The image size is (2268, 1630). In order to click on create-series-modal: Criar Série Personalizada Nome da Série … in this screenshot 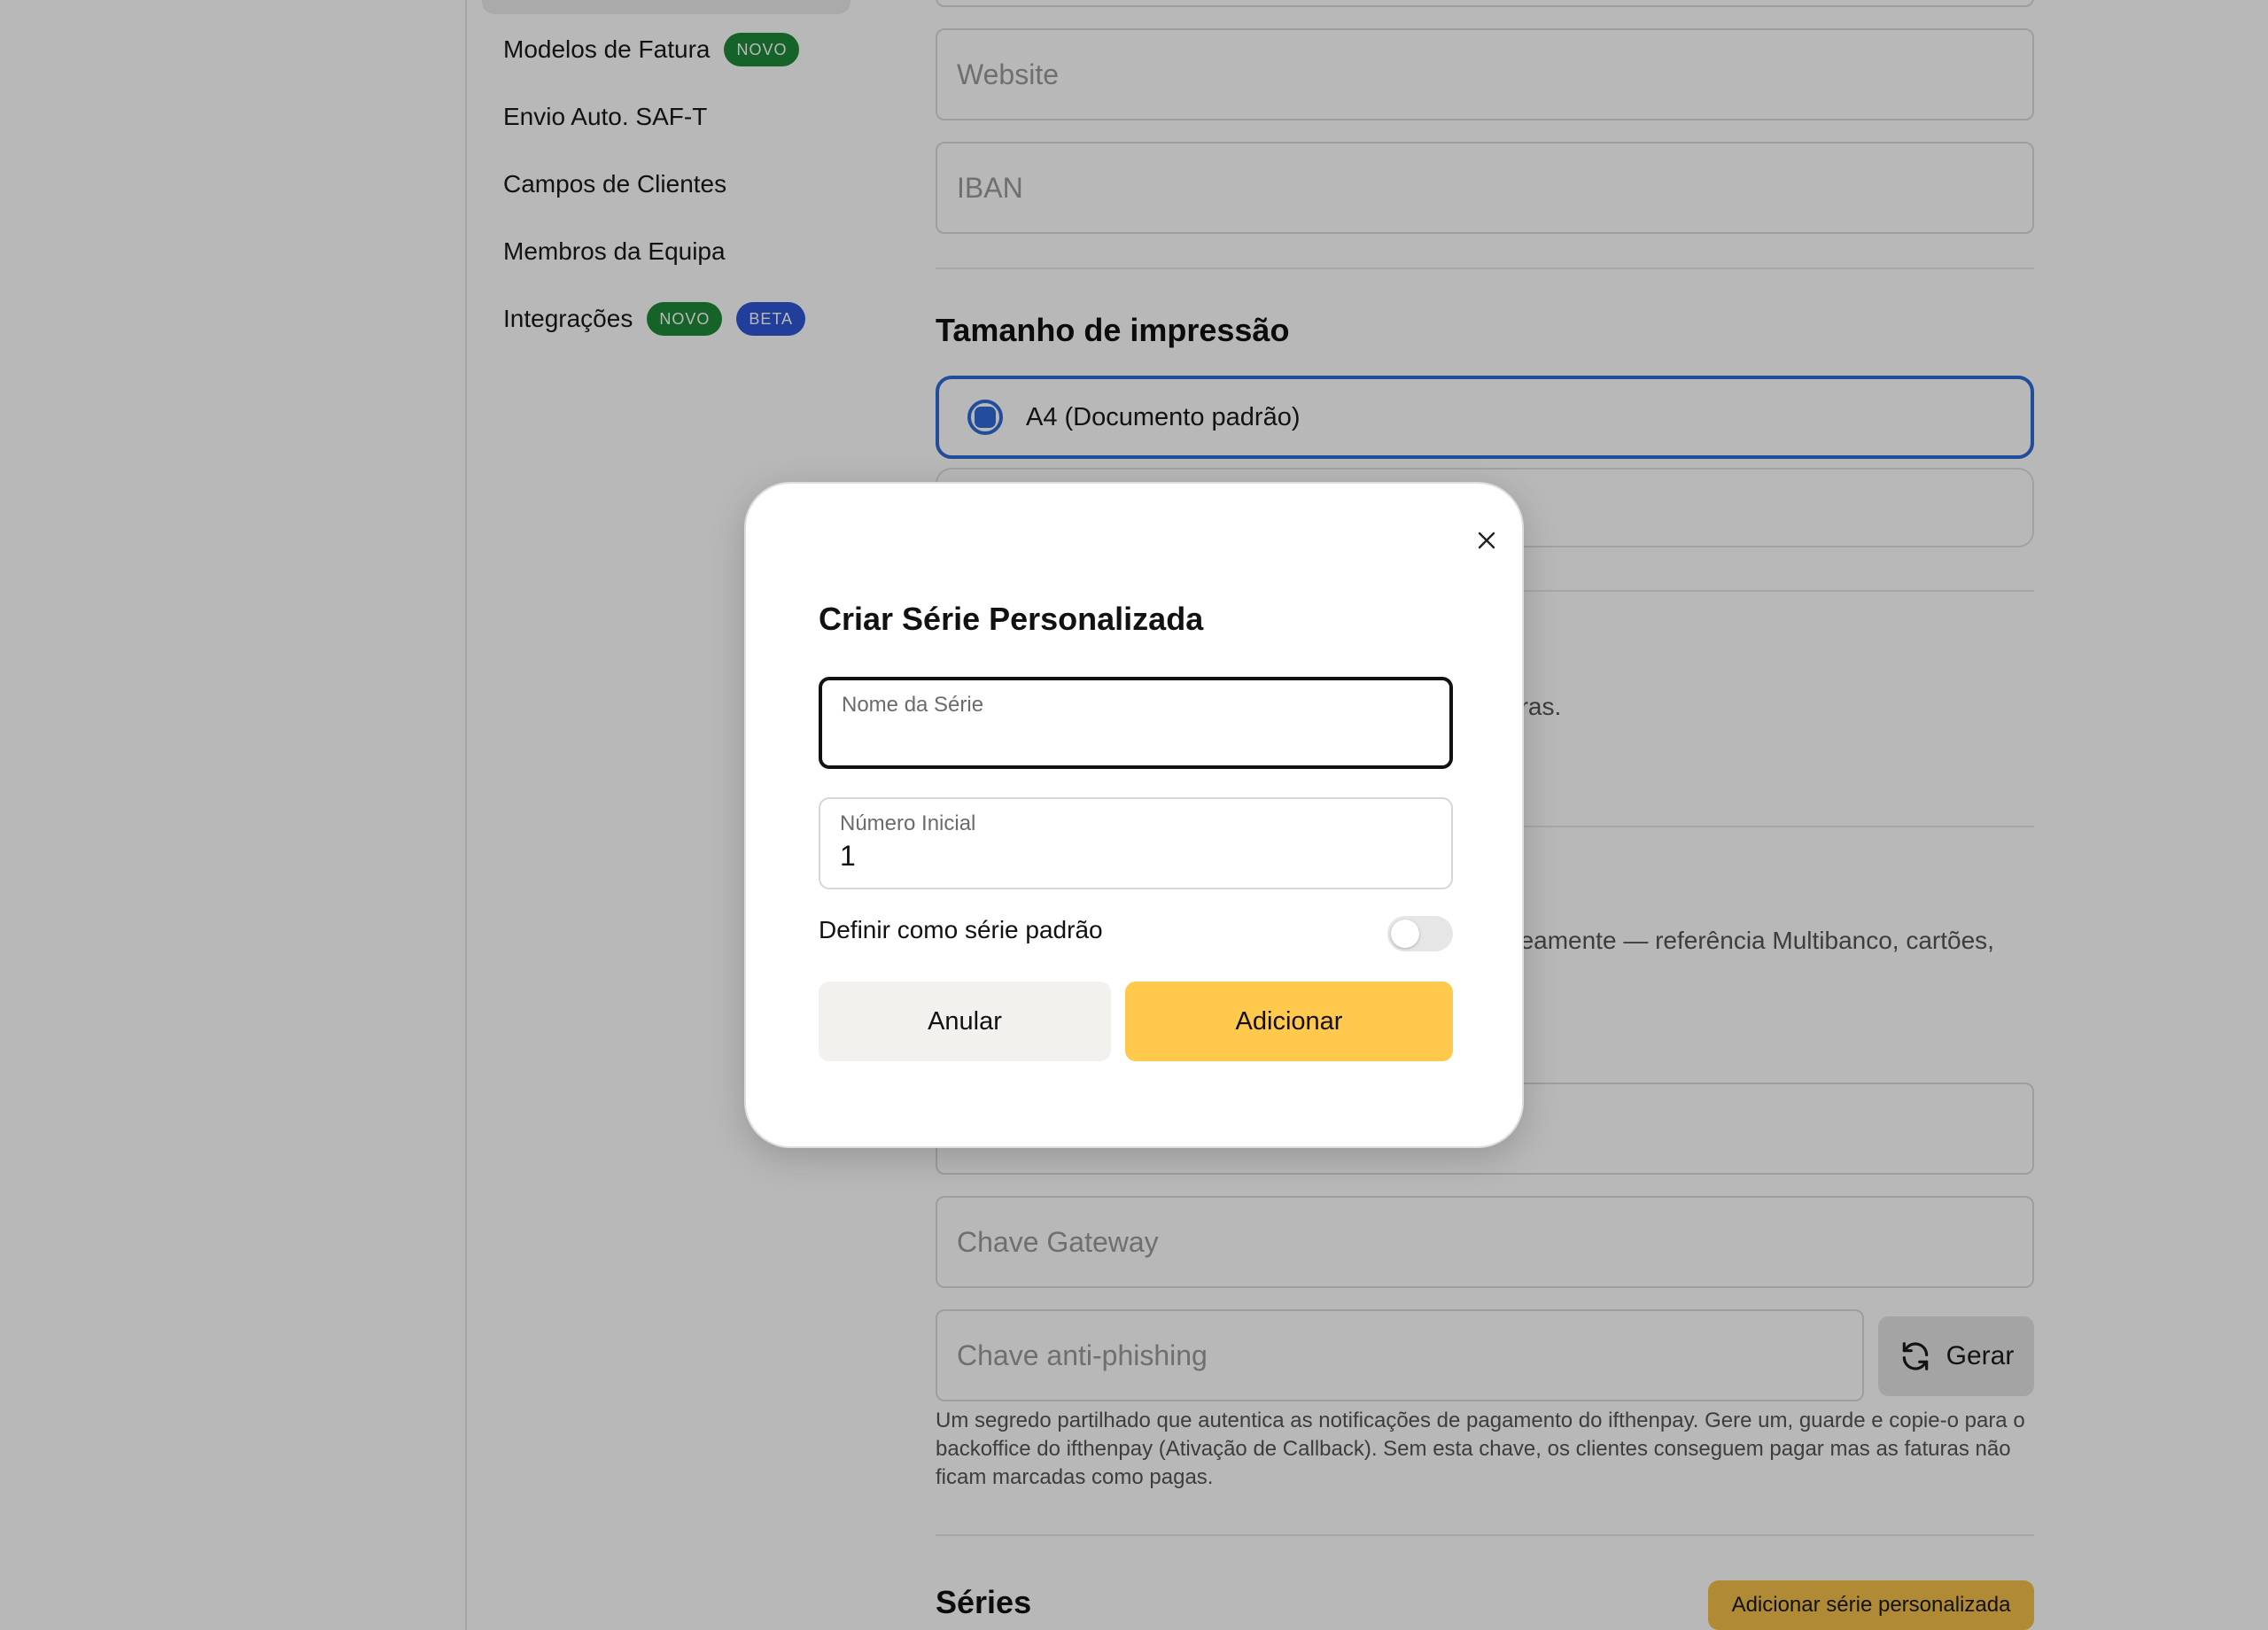, I will do `click(1134, 815)`.